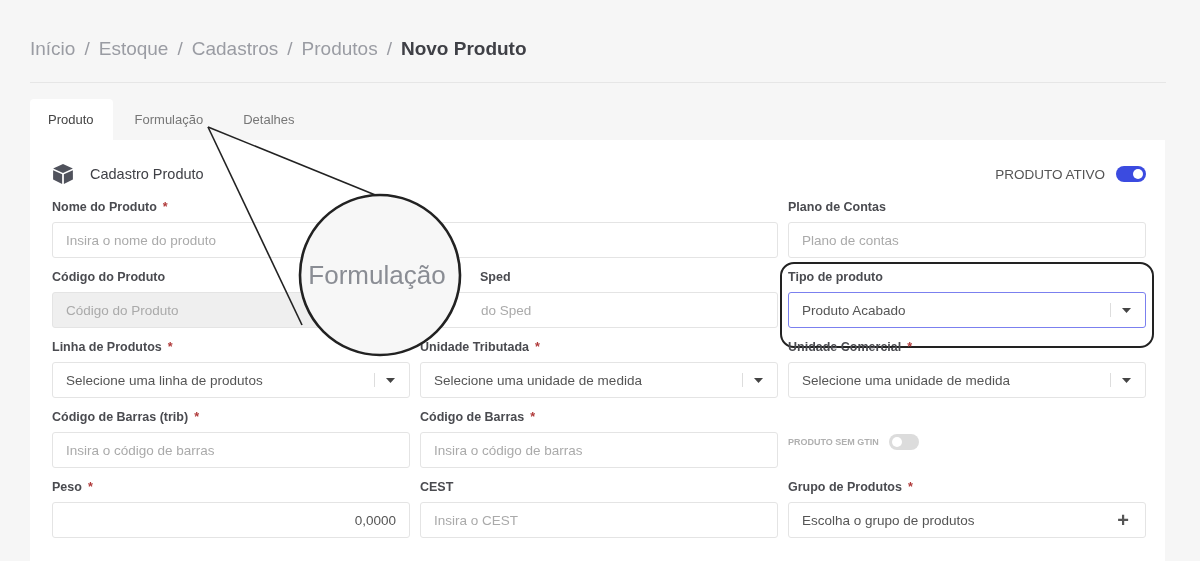 This screenshot has height=561, width=1200. What do you see at coordinates (71, 119) in the screenshot?
I see `tab: Produto` at bounding box center [71, 119].